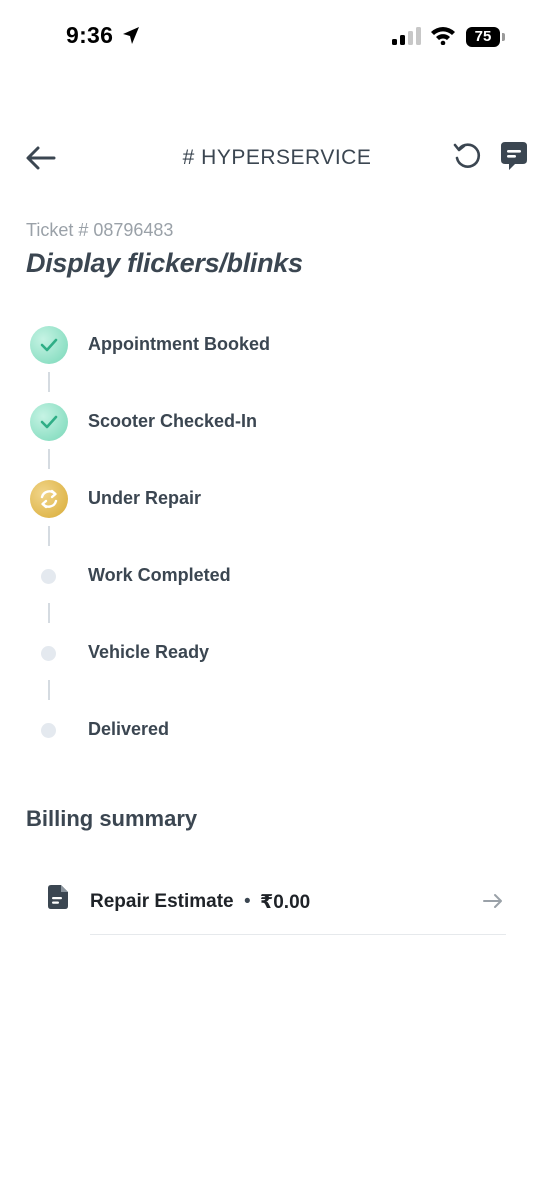 The height and width of the screenshot is (1200, 554). What do you see at coordinates (468, 156) in the screenshot?
I see `history-icon` at bounding box center [468, 156].